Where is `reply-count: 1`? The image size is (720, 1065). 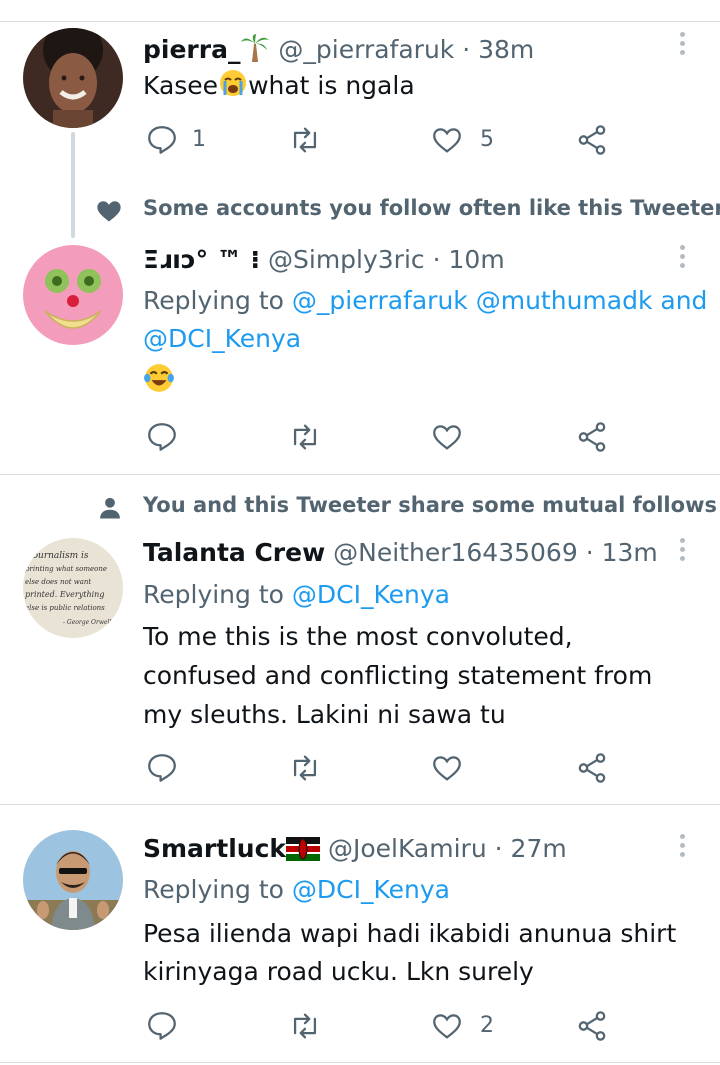 reply-count: 1 is located at coordinates (199, 139).